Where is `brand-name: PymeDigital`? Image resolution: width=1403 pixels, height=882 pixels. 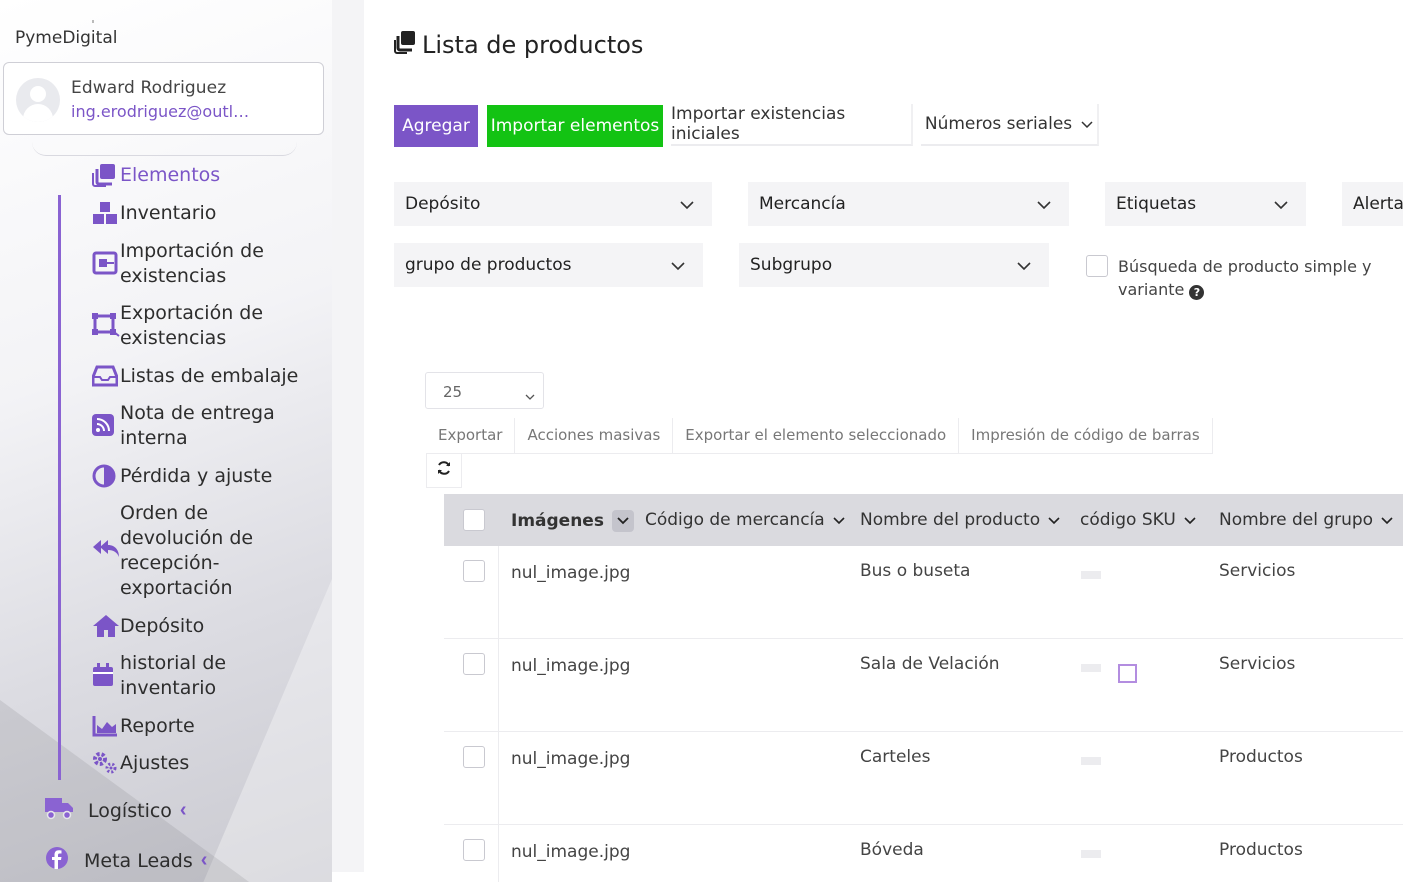
brand-name: PymeDigital is located at coordinates (66, 38).